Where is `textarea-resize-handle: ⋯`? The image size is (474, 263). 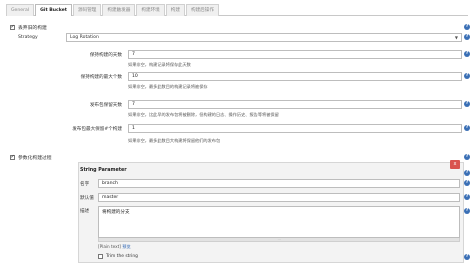 textarea-resize-handle: ⋯ is located at coordinates (279, 240).